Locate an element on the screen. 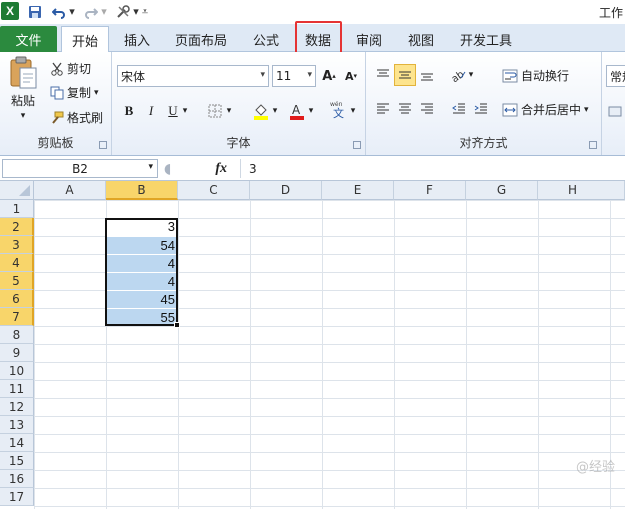  name-box-value: B2 is located at coordinates (80, 168).